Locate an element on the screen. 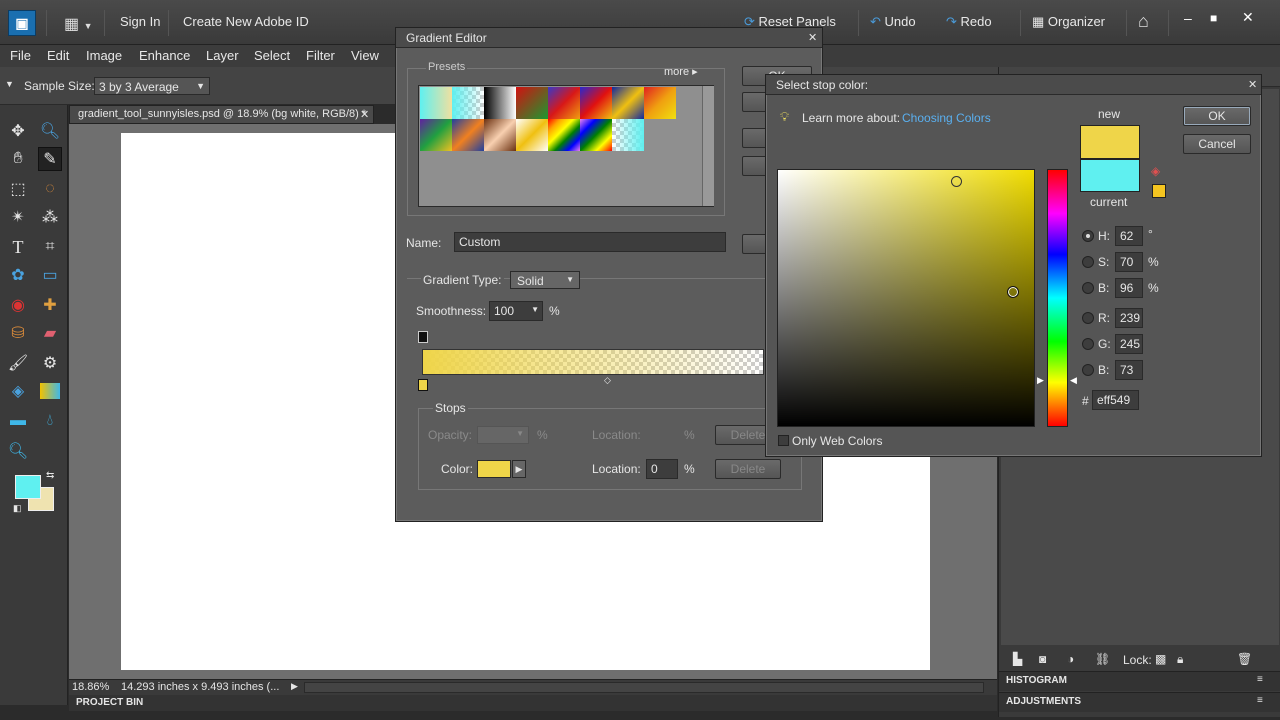 The width and height of the screenshot is (1280, 720). gradient-name-input: Custom is located at coordinates (590, 242).